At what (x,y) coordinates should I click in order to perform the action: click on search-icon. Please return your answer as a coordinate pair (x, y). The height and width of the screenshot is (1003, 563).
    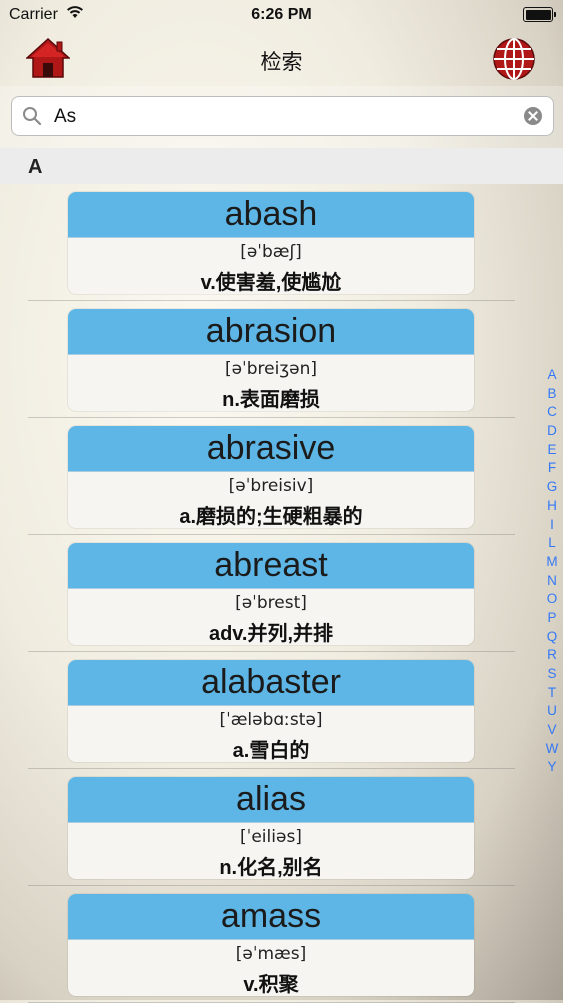
    Looking at the image, I should click on (32, 116).